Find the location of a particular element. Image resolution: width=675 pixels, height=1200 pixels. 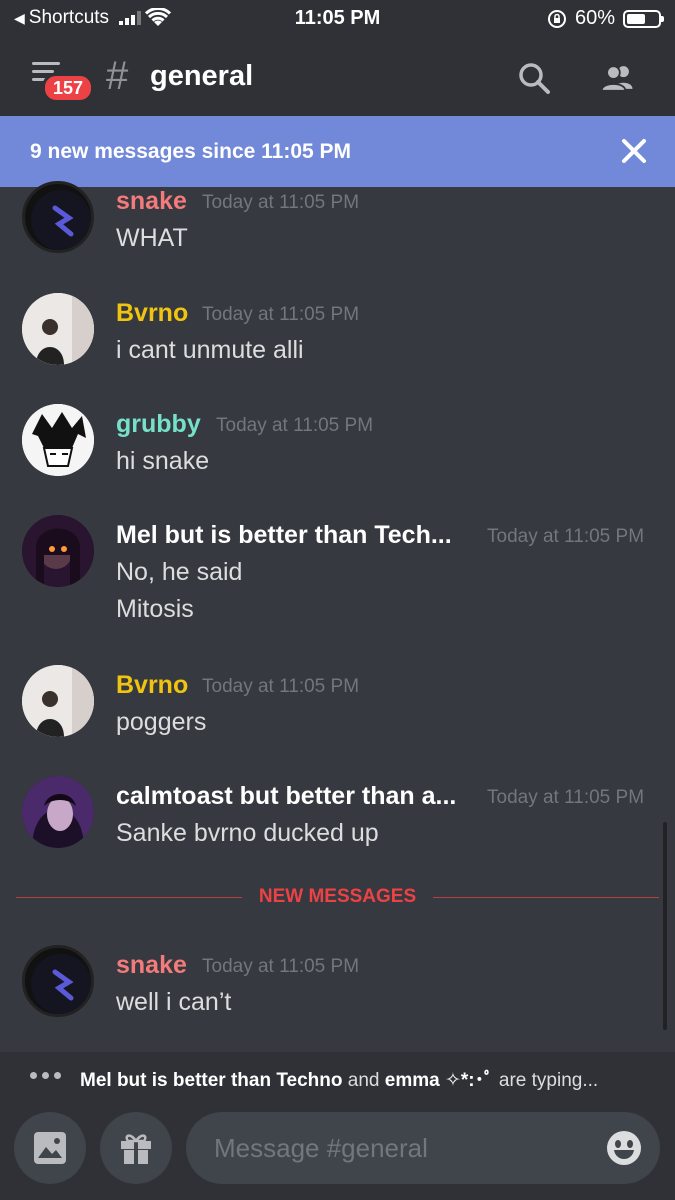

emoji-icon is located at coordinates (624, 1148).